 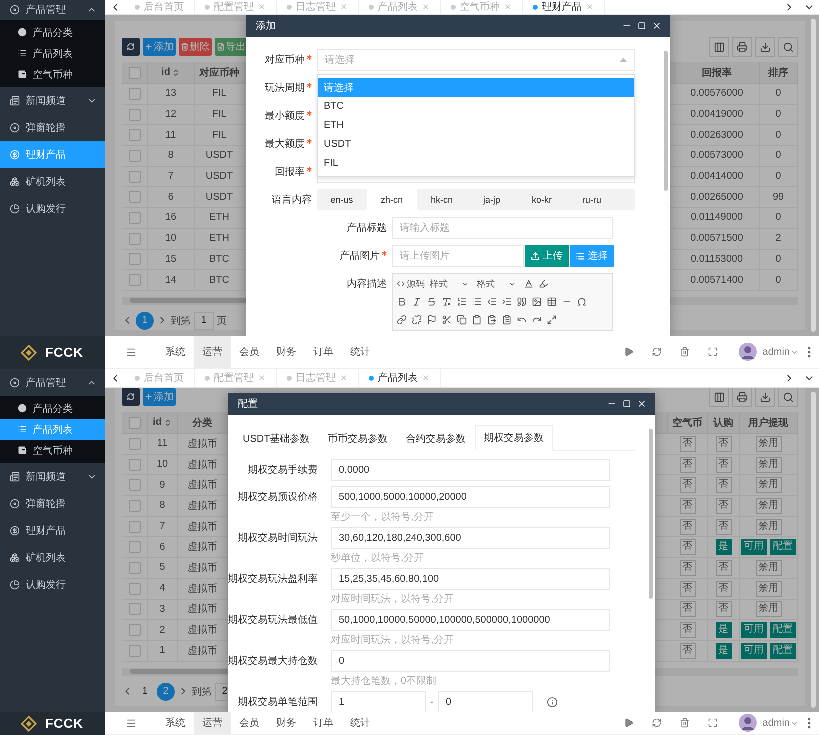 What do you see at coordinates (724, 423) in the screenshot?
I see `column-header: 认购` at bounding box center [724, 423].